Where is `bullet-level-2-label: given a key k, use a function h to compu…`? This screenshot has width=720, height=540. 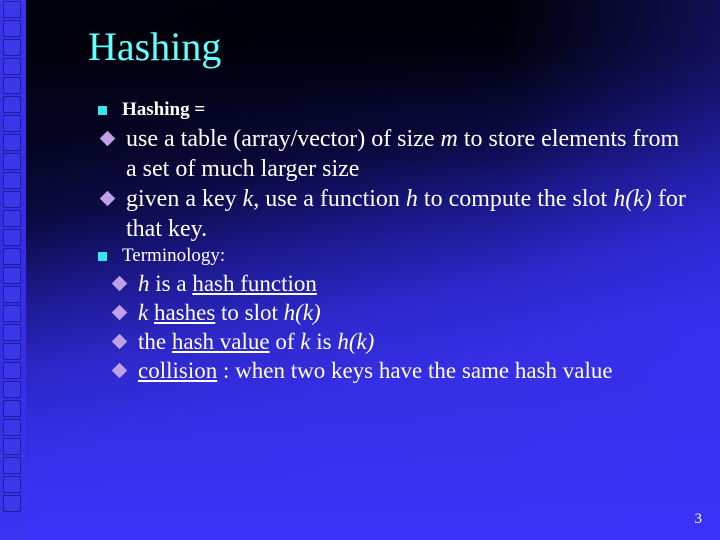
bullet-level-2-label: given a key k, use a function h to compu… is located at coordinates (406, 214).